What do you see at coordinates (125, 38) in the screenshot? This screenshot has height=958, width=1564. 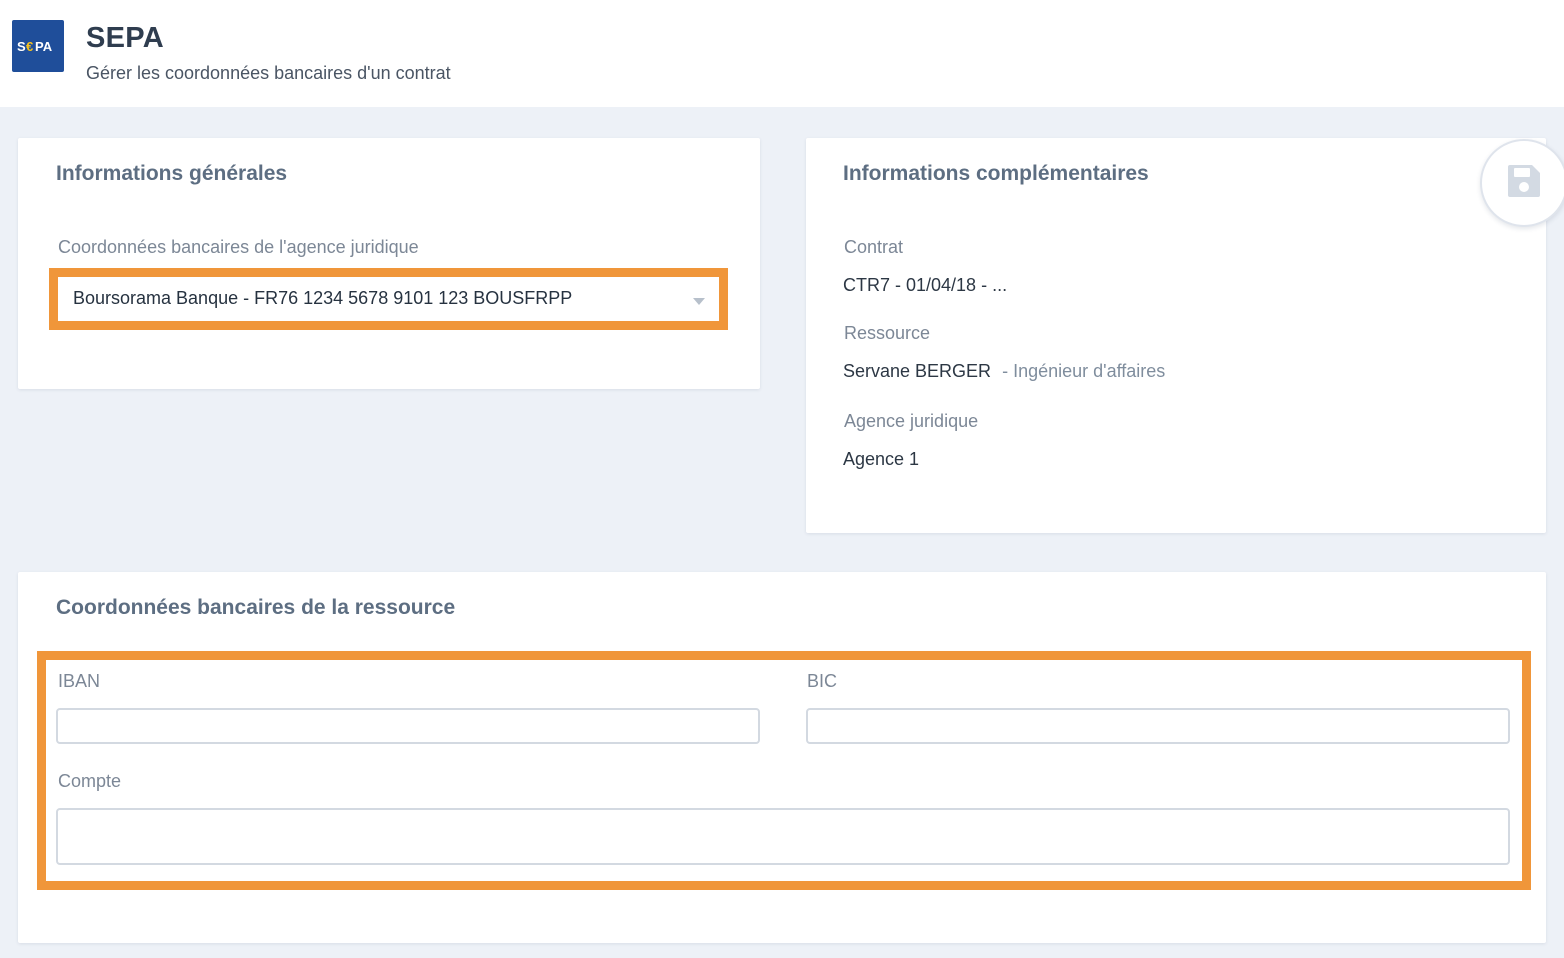 I see `page-title: SEPA` at bounding box center [125, 38].